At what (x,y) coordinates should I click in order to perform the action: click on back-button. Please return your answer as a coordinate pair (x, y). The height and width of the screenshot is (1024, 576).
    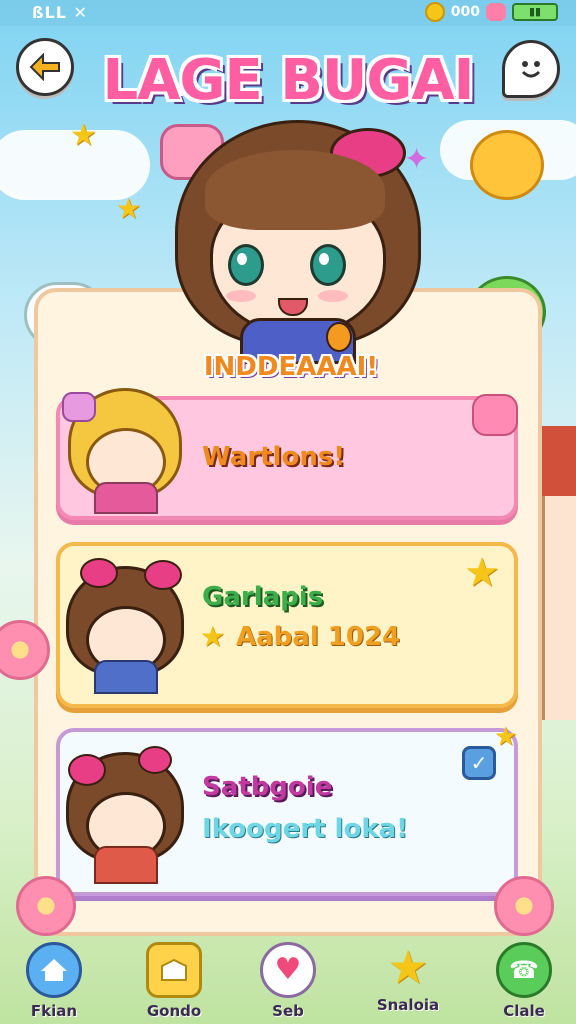
    Looking at the image, I should click on (45, 67).